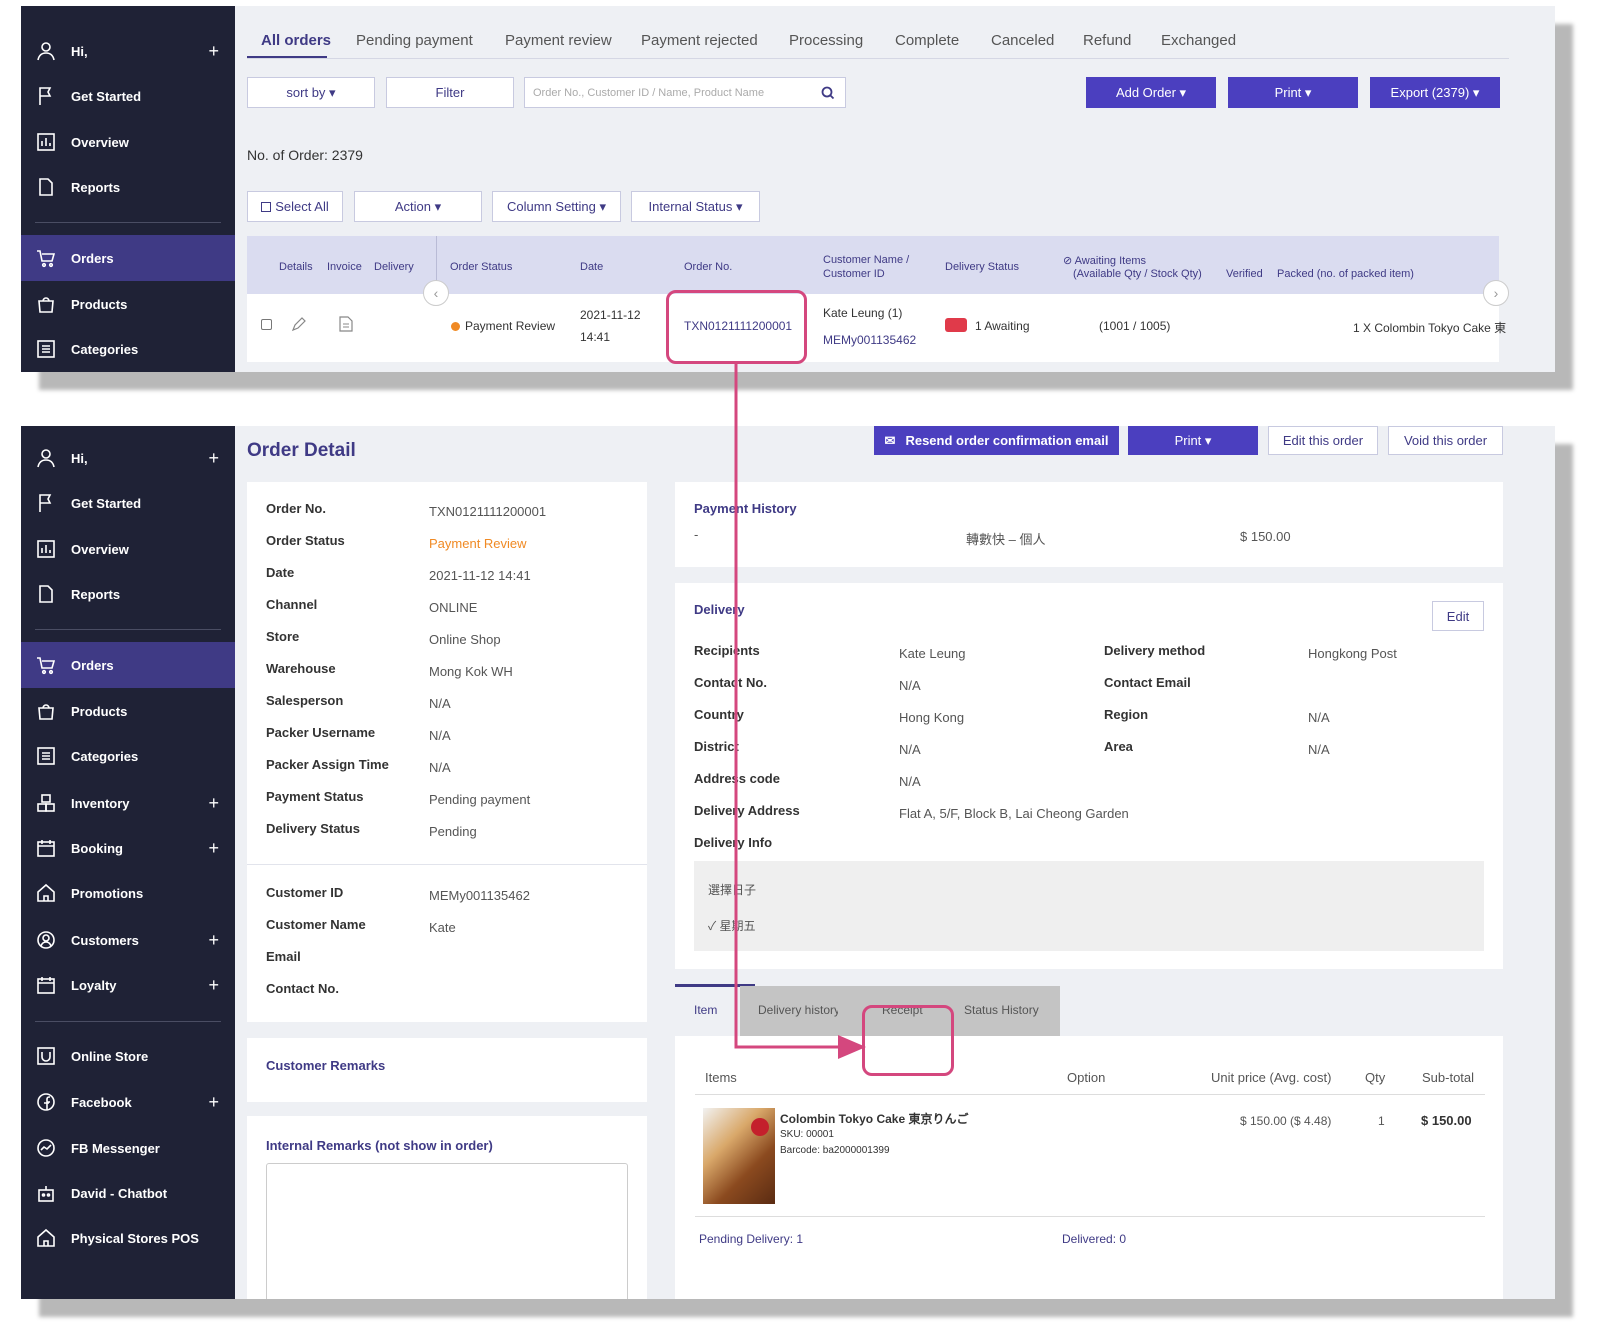 The width and height of the screenshot is (1599, 1333). What do you see at coordinates (788, 706) in the screenshot?
I see `connector-line` at bounding box center [788, 706].